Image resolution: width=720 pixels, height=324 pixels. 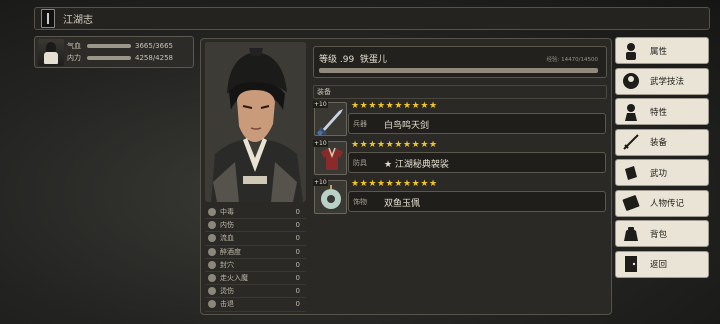 What do you see at coordinates (477, 162) in the screenshot?
I see `equipment-slot: 防具 ★ 江湖秘典袈裟` at bounding box center [477, 162].